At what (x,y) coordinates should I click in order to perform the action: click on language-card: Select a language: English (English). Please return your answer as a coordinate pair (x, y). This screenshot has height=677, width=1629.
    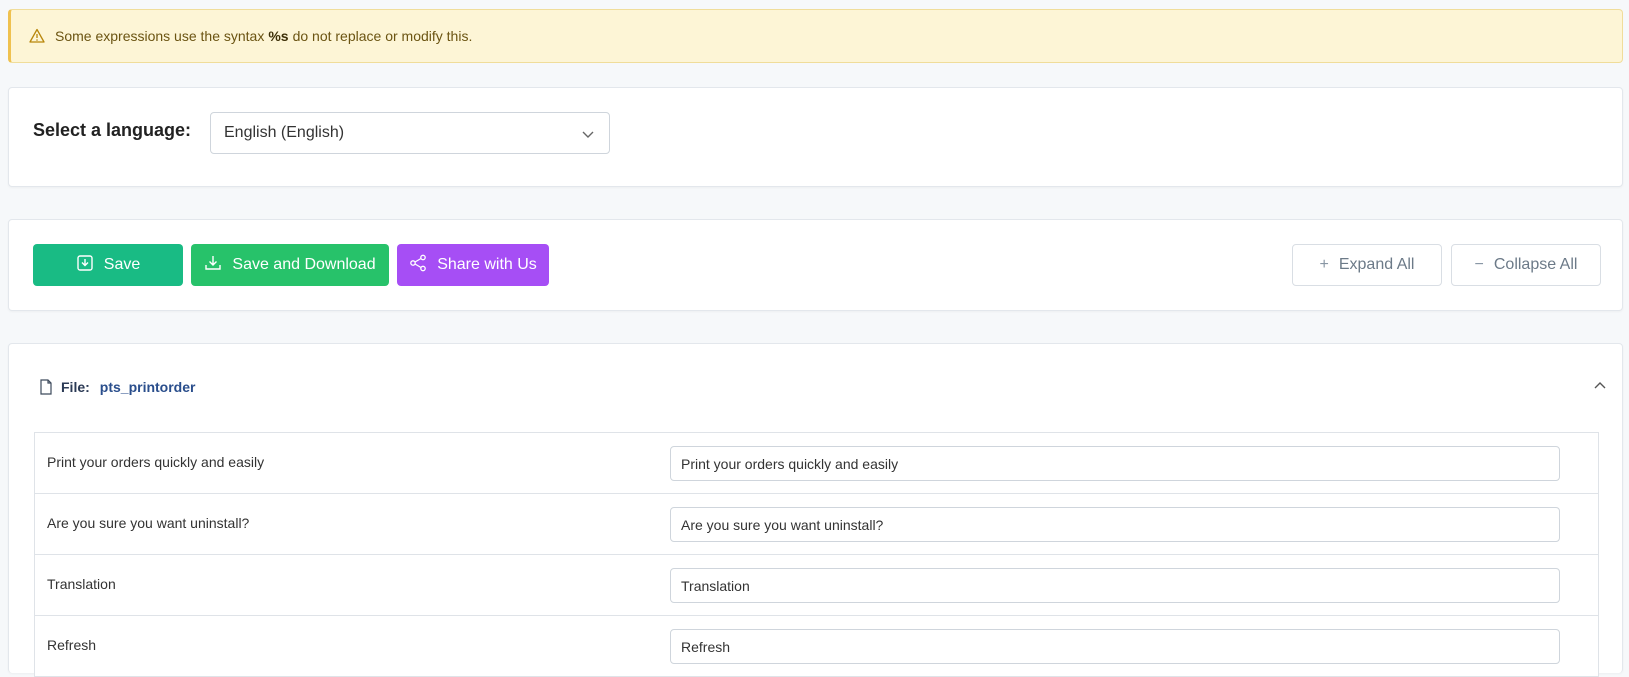
    Looking at the image, I should click on (815, 137).